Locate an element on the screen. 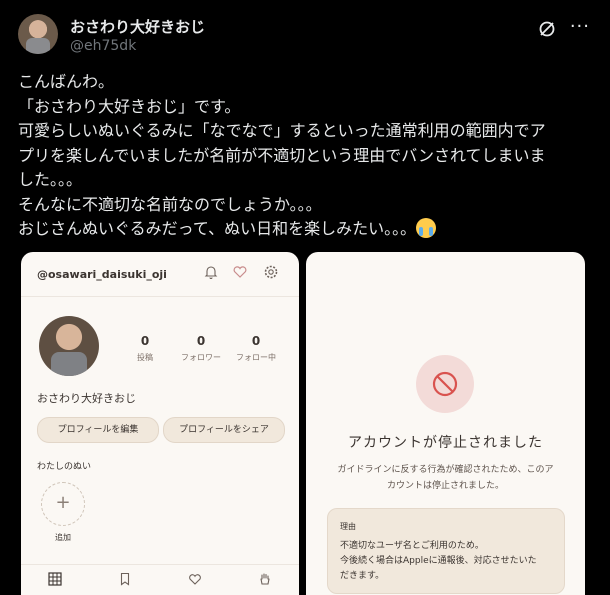  post-line: プリを楽しんでいましたが名前が不適切という理由でバンされてしまいま is located at coordinates (282, 155).